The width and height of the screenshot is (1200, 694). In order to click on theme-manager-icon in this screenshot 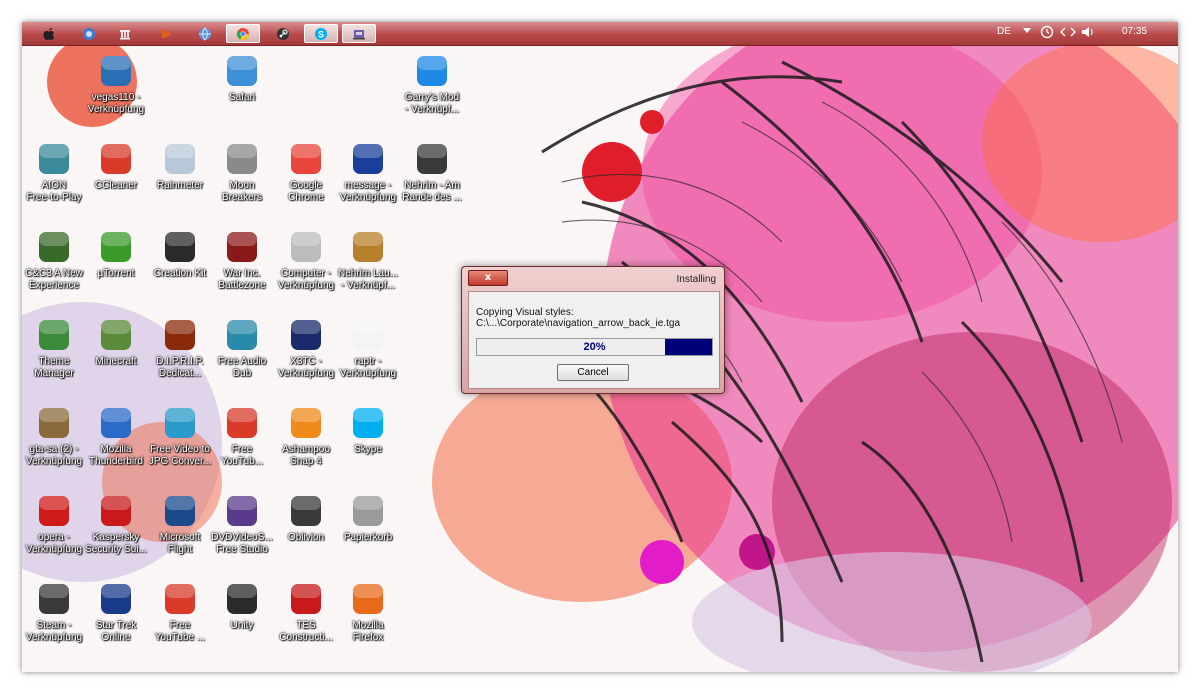, I will do `click(54, 335)`.